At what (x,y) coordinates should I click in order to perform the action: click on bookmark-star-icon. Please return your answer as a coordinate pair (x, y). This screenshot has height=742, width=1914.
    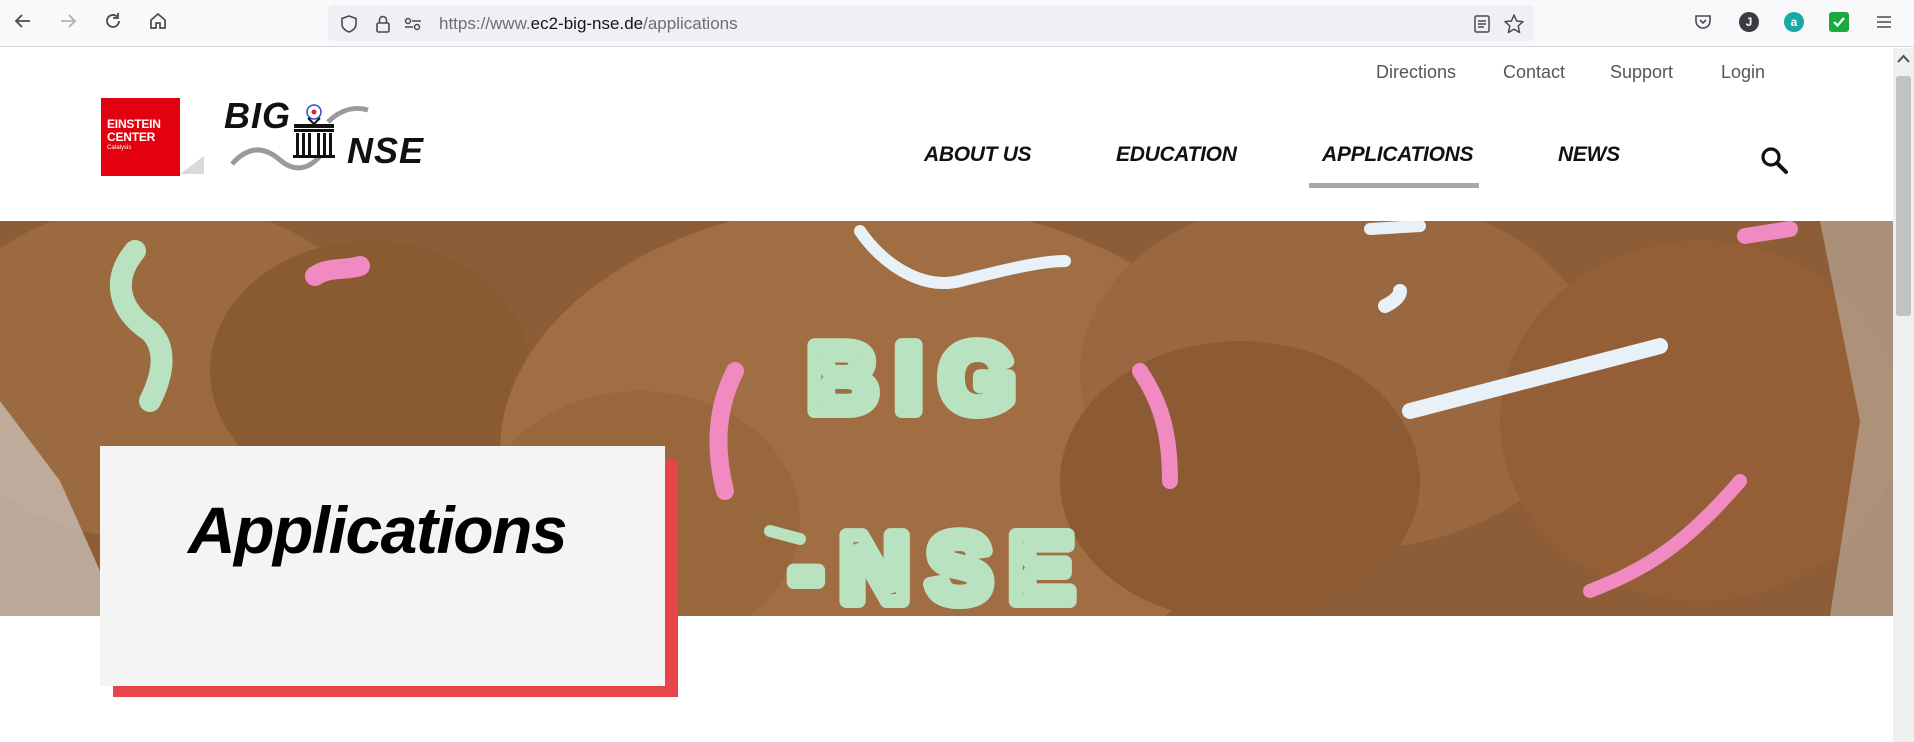
    Looking at the image, I should click on (1514, 24).